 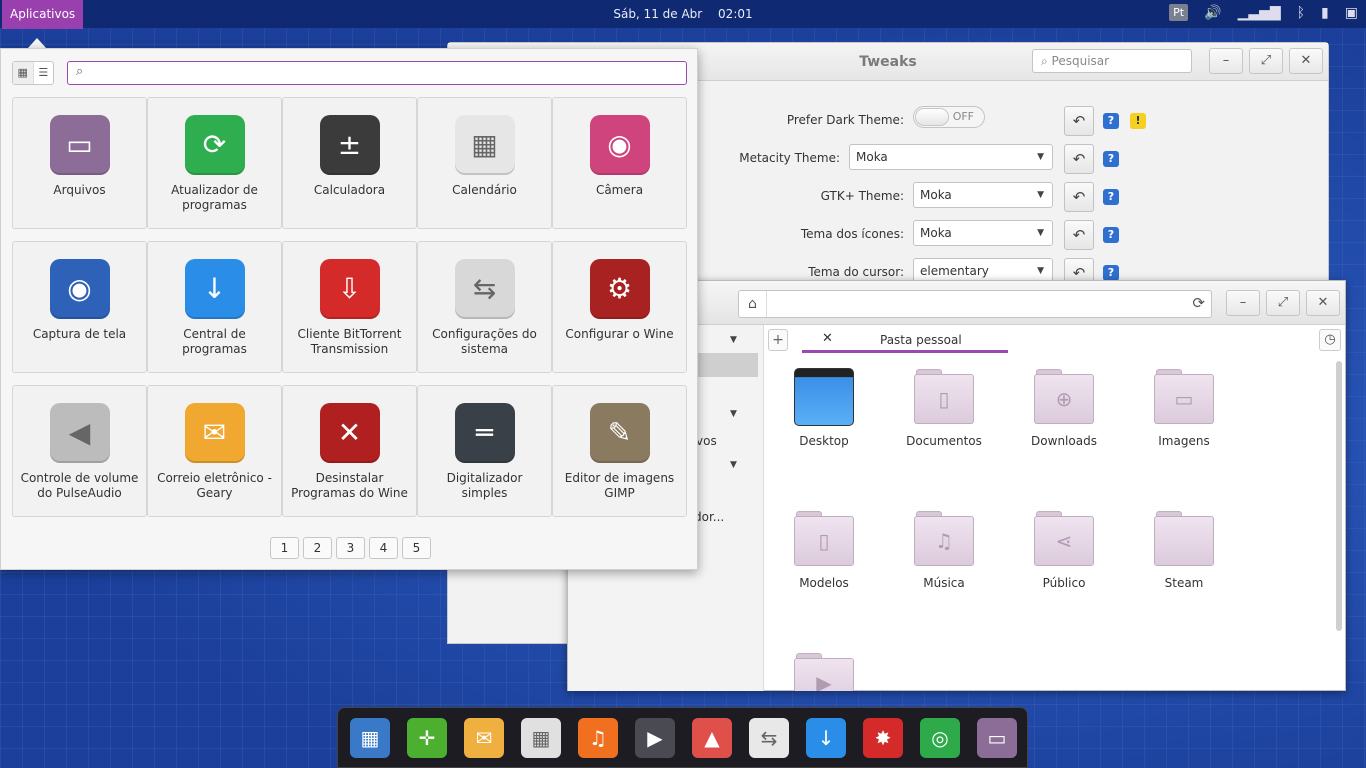 What do you see at coordinates (349, 190) in the screenshot?
I see `app-label: Calculadora` at bounding box center [349, 190].